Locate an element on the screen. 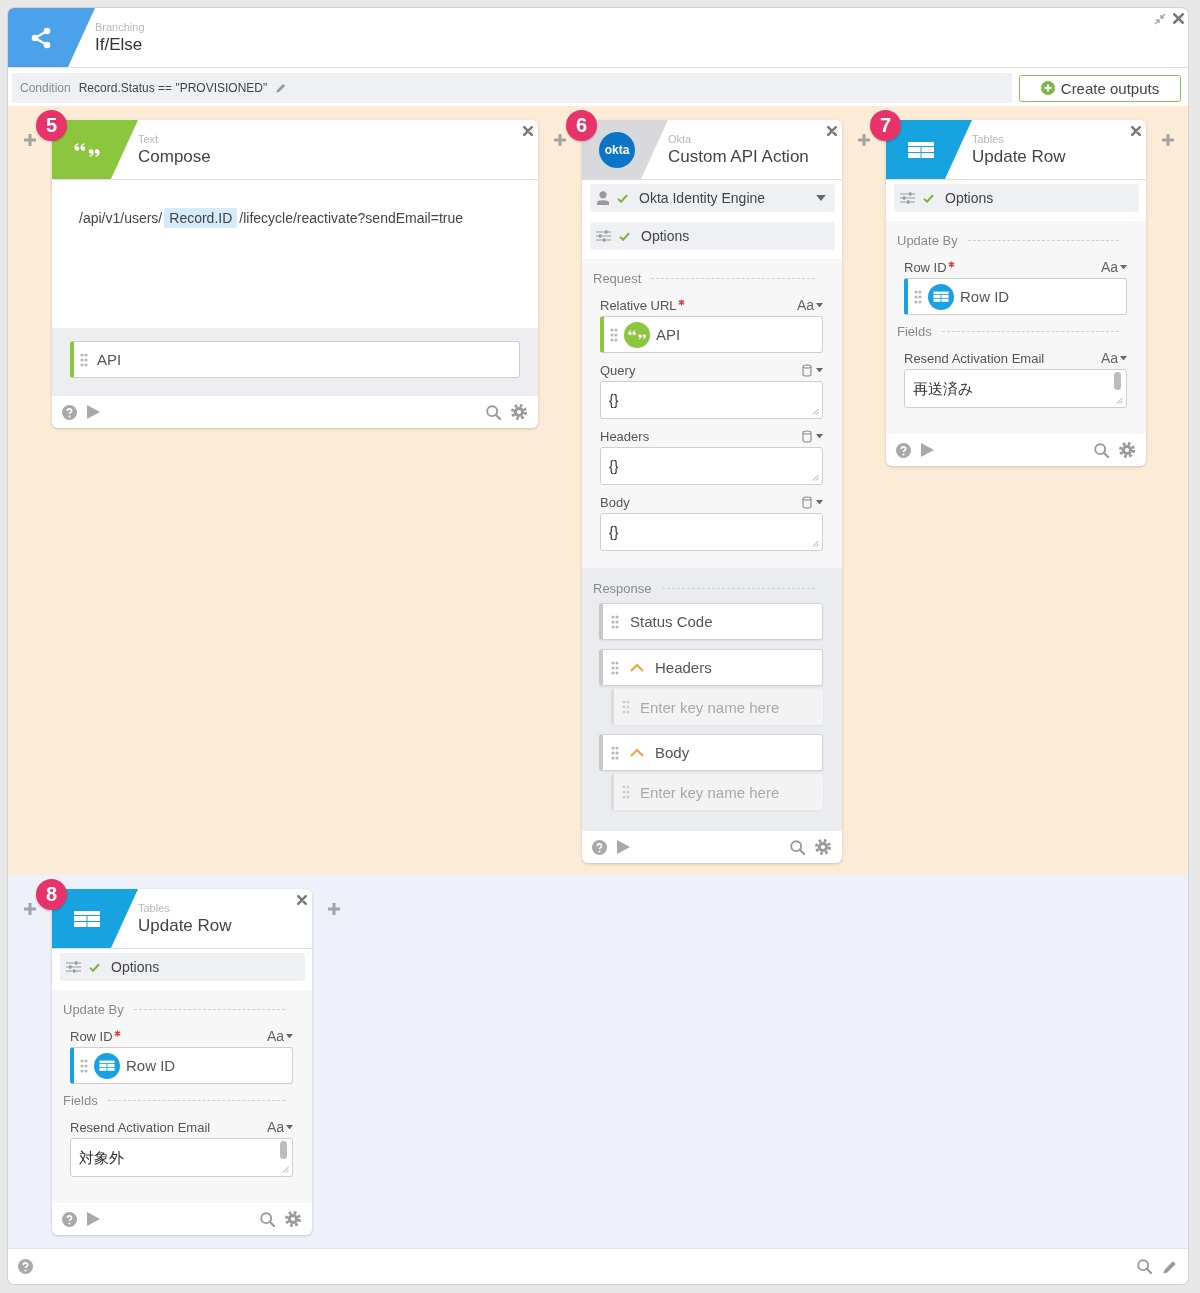 The width and height of the screenshot is (1200, 1293). output-item: Body is located at coordinates (711, 752).